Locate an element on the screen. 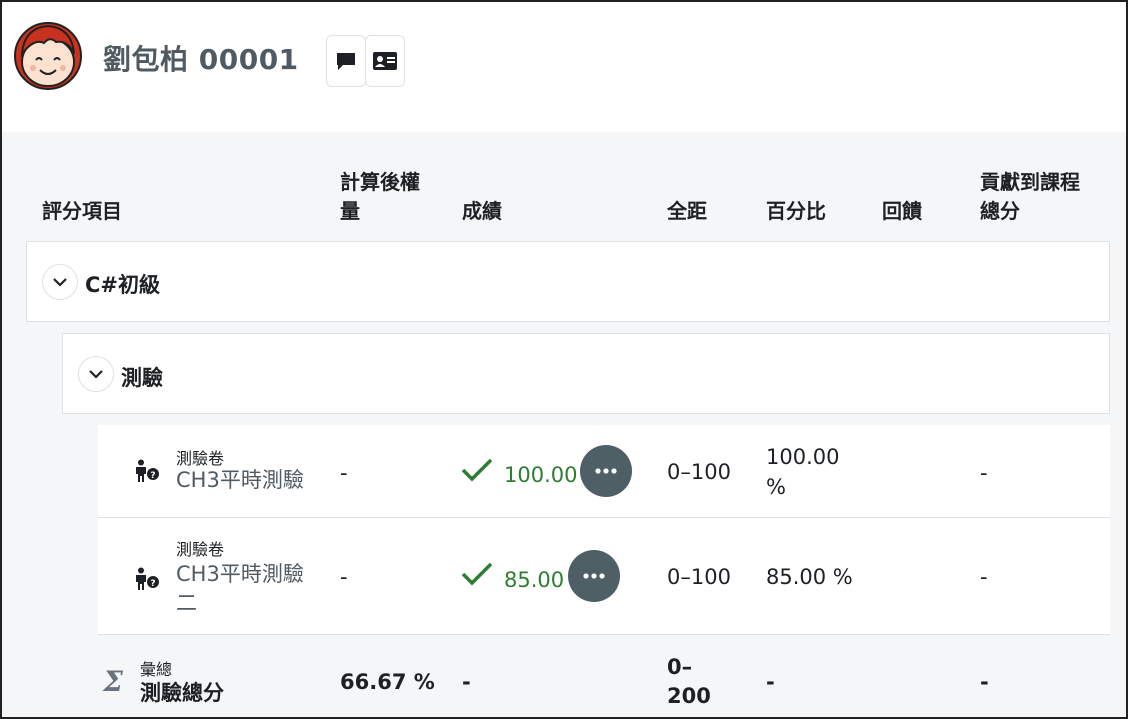 Image resolution: width=1128 pixels, height=719 pixels. message-button is located at coordinates (346, 61).